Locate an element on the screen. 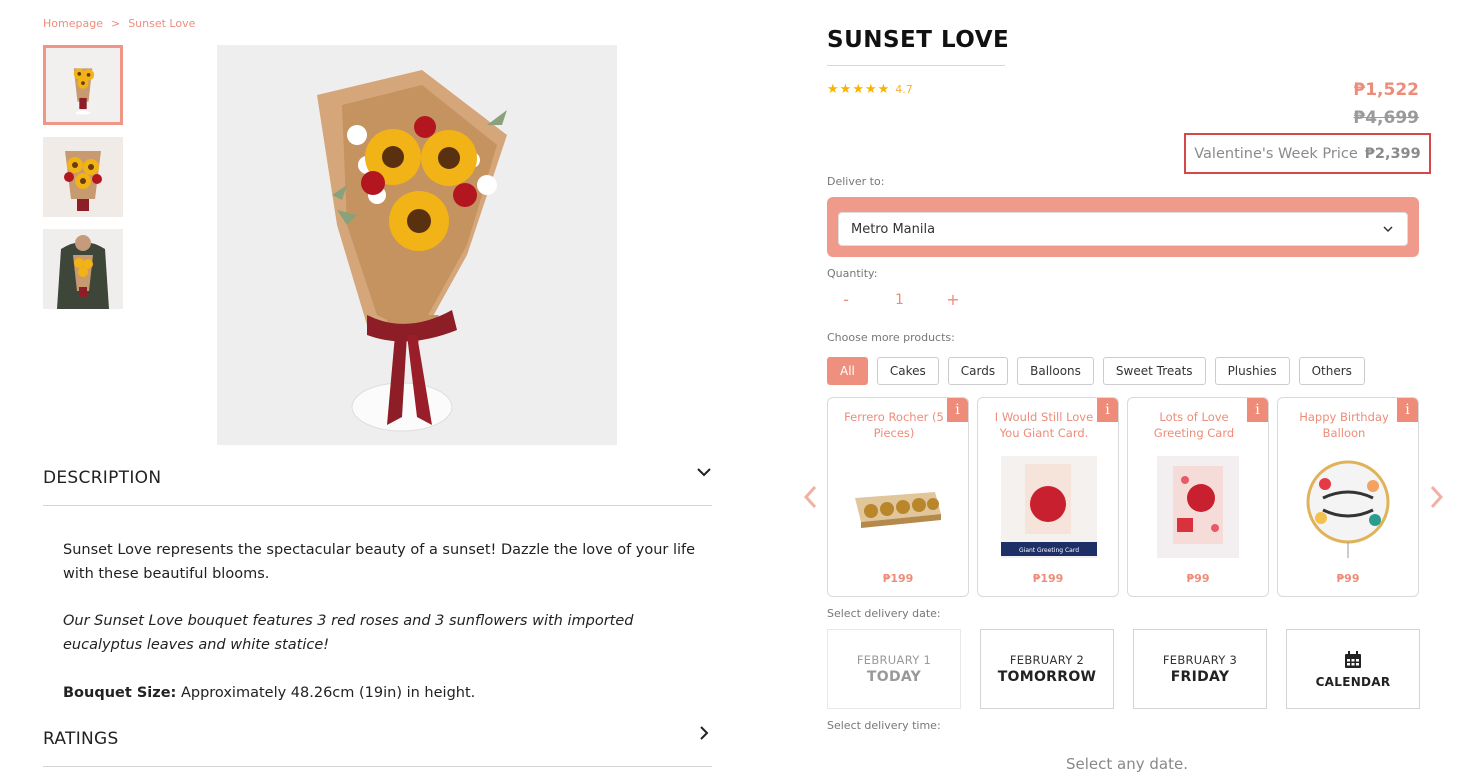 Image resolution: width=1474 pixels, height=778 pixels. addon-card-ferrero: i Ferrero Rocher (5 Pieces) ₱199 is located at coordinates (898, 497).